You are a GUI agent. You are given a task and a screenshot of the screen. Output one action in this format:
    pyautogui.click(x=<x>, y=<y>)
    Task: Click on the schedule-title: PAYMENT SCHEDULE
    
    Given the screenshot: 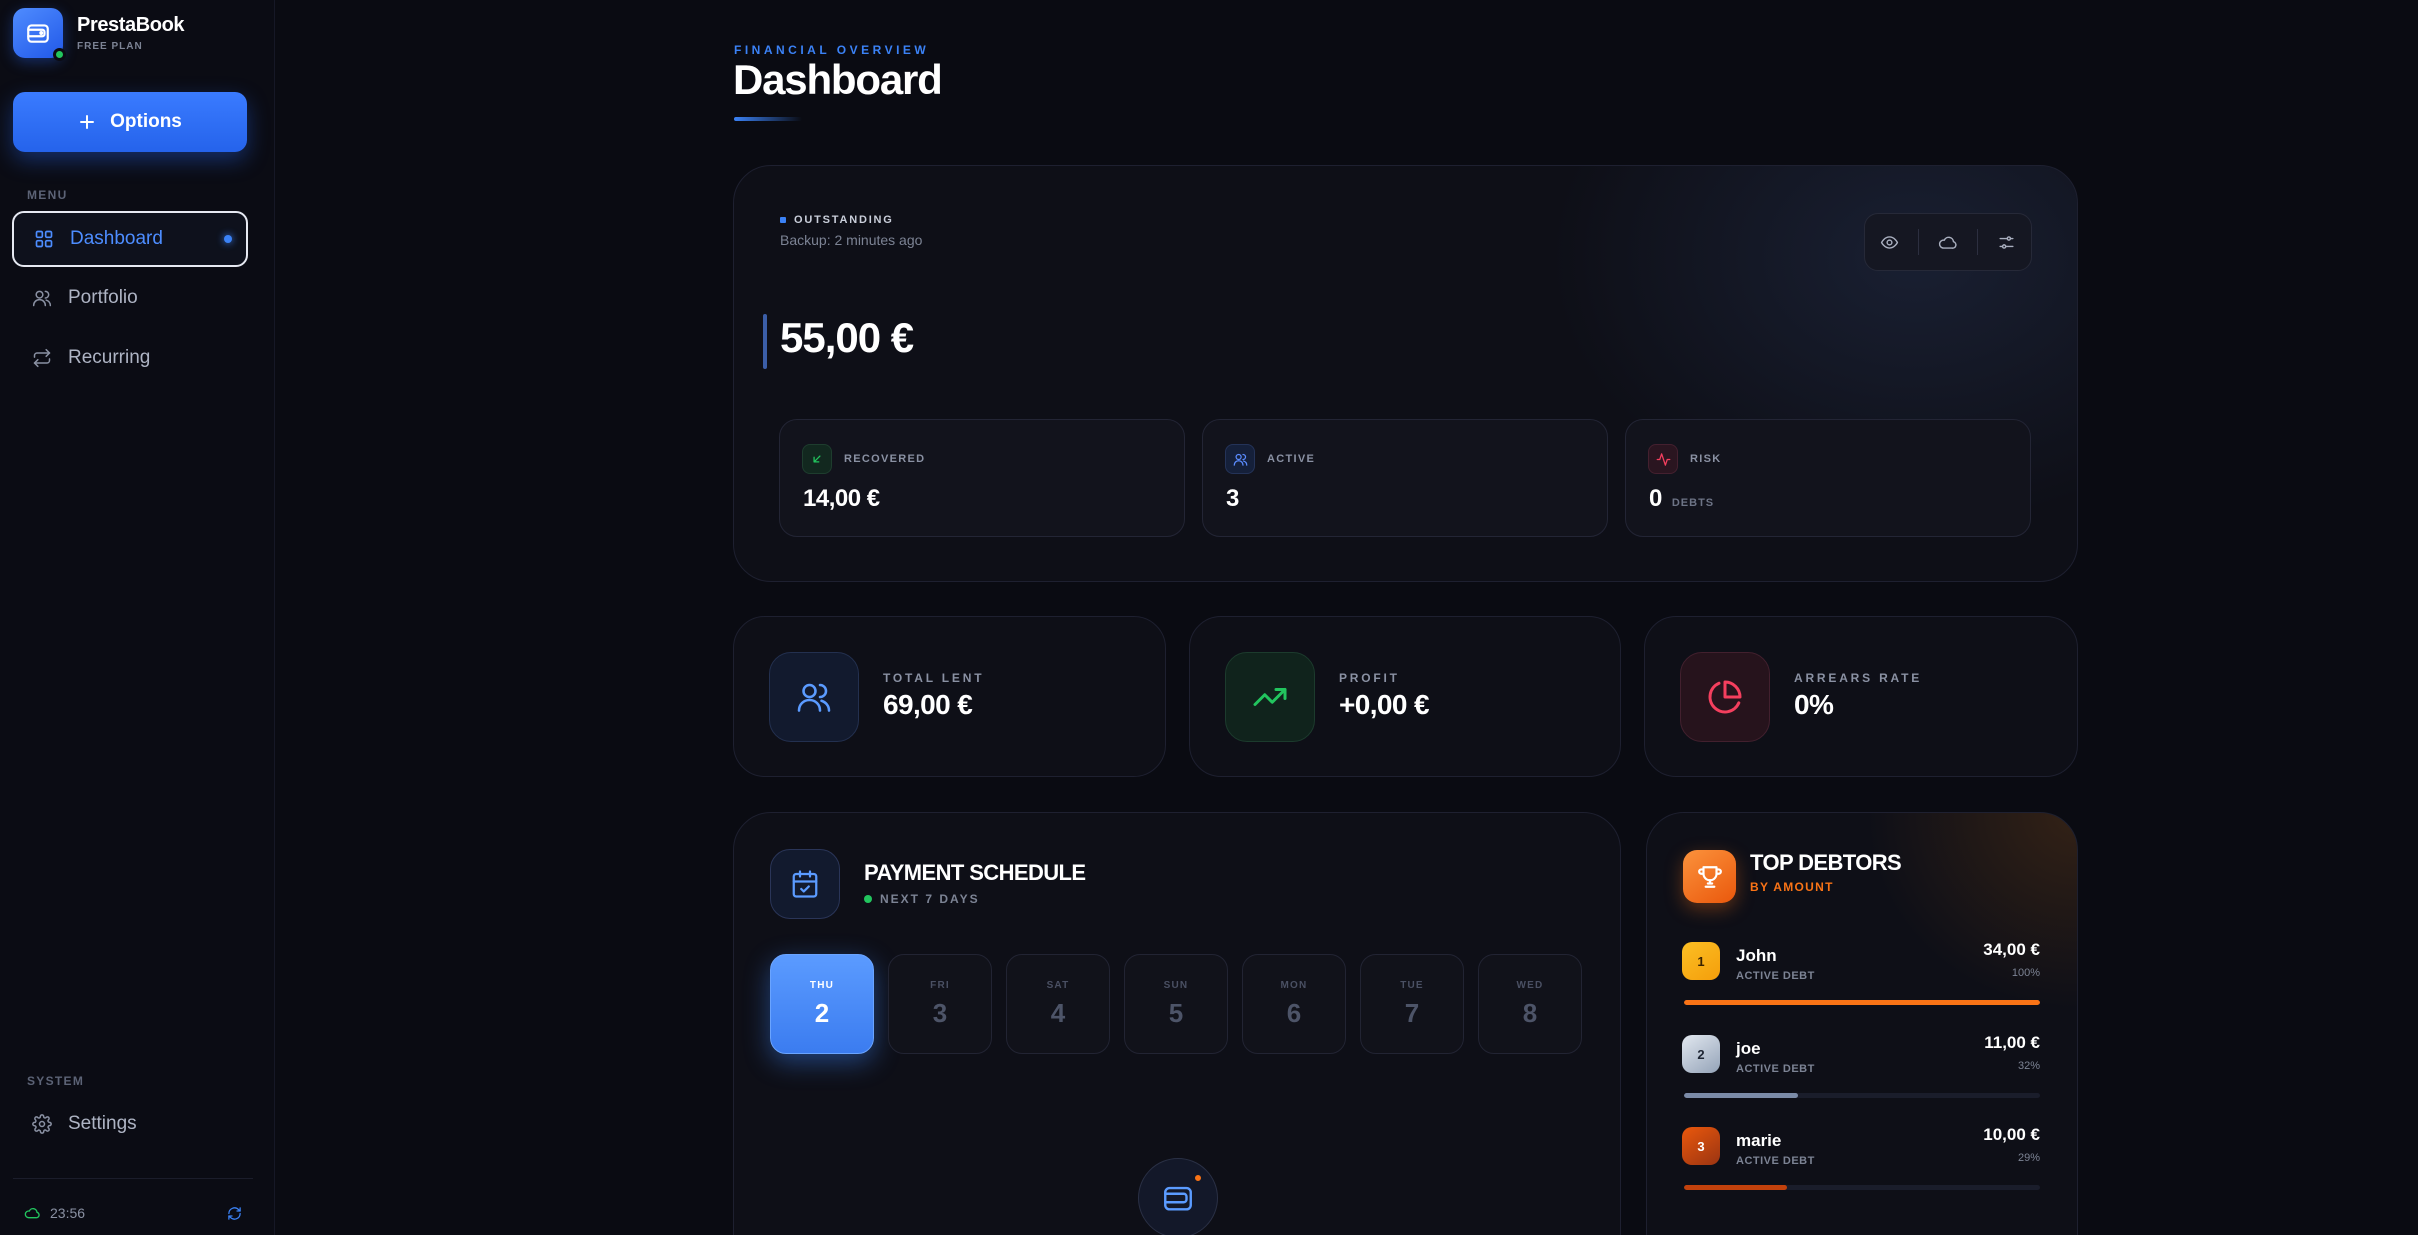 What is the action you would take?
    pyautogui.click(x=975, y=872)
    